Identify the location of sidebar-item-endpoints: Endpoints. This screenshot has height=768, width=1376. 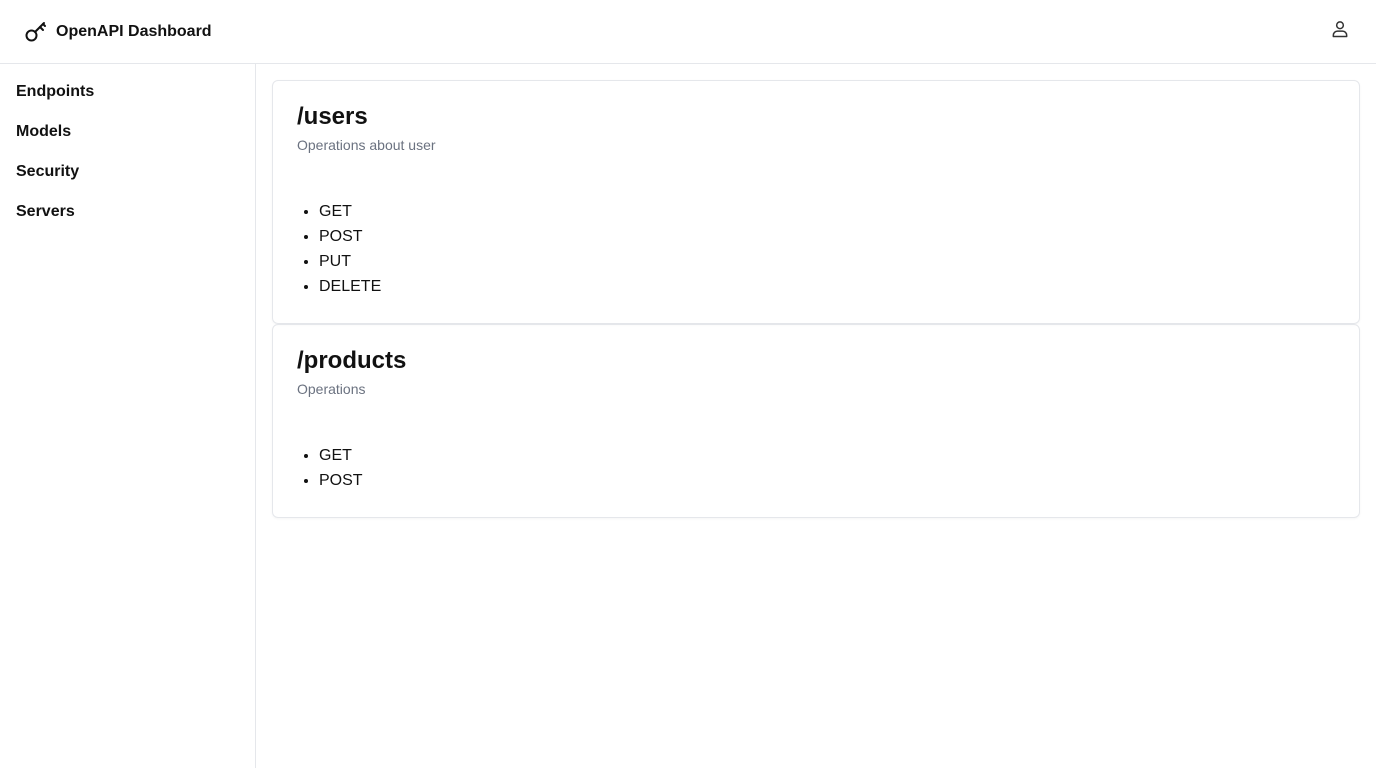
(127, 100).